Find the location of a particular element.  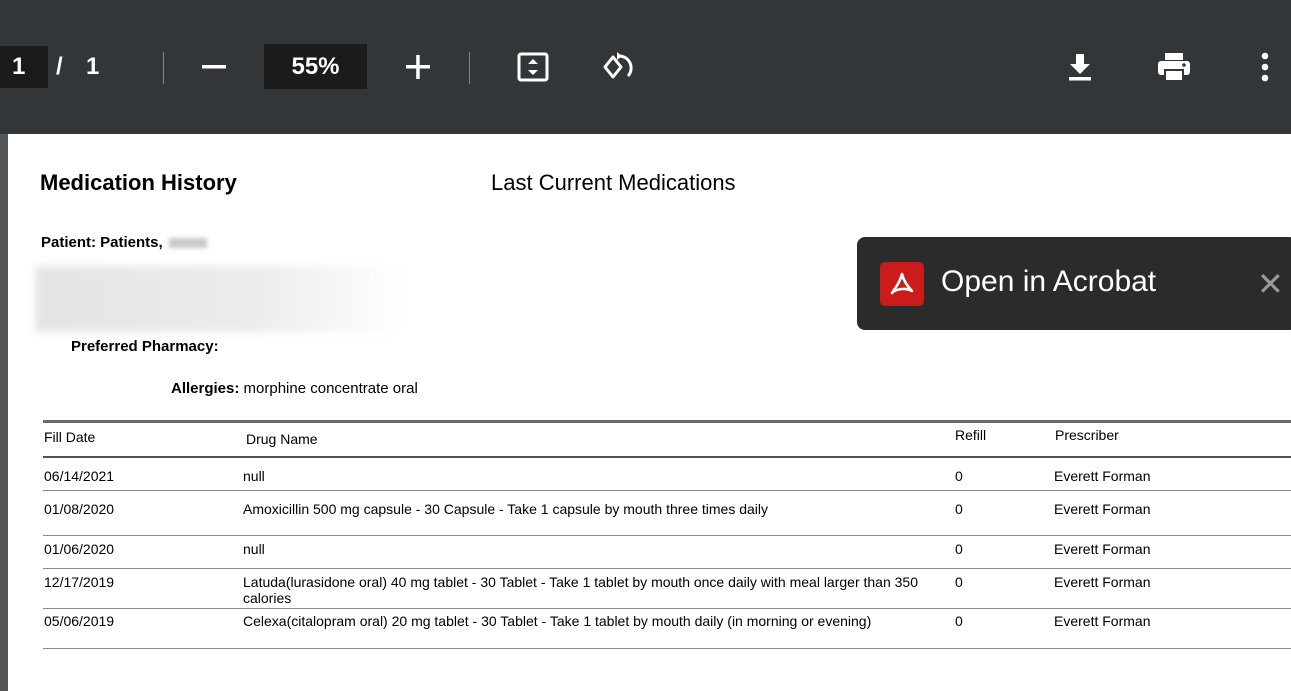

close-icon: ✕ is located at coordinates (1270, 284).